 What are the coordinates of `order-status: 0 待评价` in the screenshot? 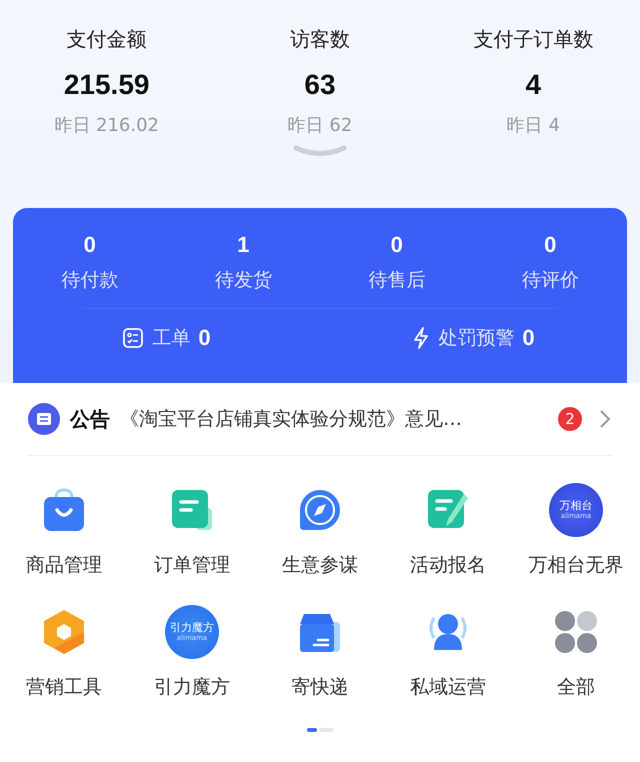 It's located at (550, 262).